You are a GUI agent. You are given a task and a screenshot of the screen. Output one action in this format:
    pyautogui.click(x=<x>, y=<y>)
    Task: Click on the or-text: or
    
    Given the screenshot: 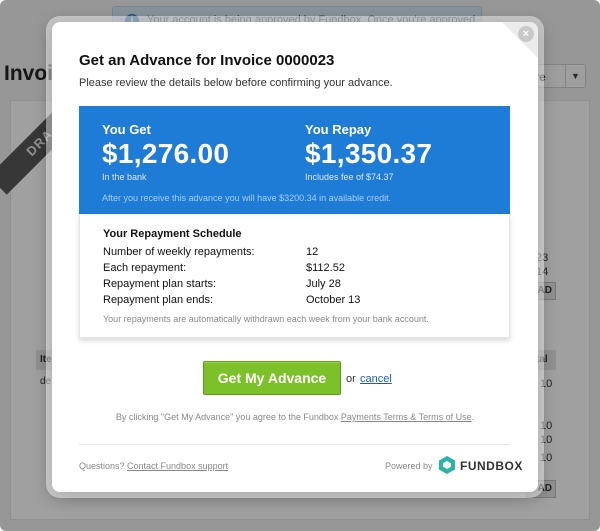 What is the action you would take?
    pyautogui.click(x=351, y=379)
    